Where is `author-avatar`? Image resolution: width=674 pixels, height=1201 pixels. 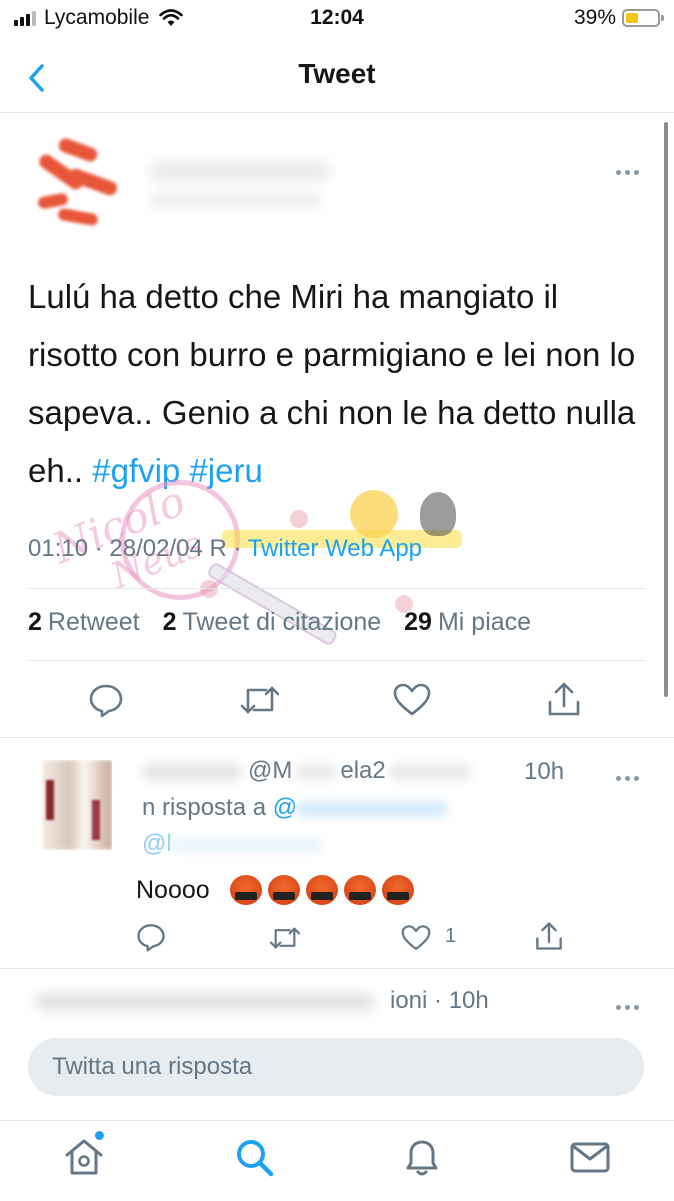
author-avatar is located at coordinates (75, 182).